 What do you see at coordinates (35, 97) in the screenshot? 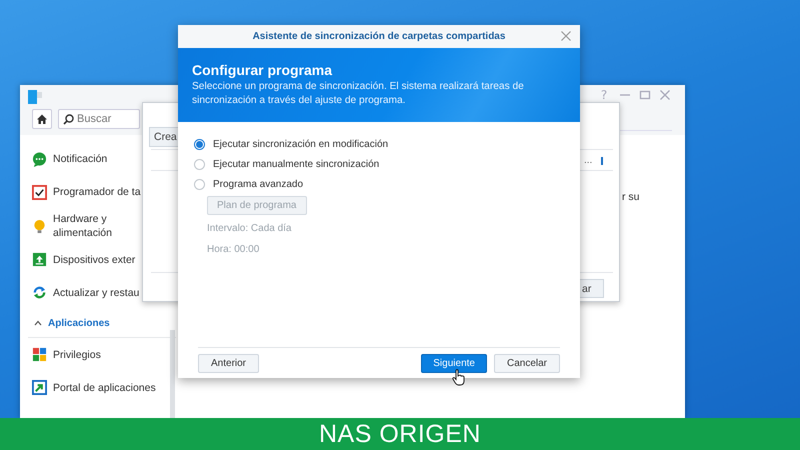
I see `app-logo-icon` at bounding box center [35, 97].